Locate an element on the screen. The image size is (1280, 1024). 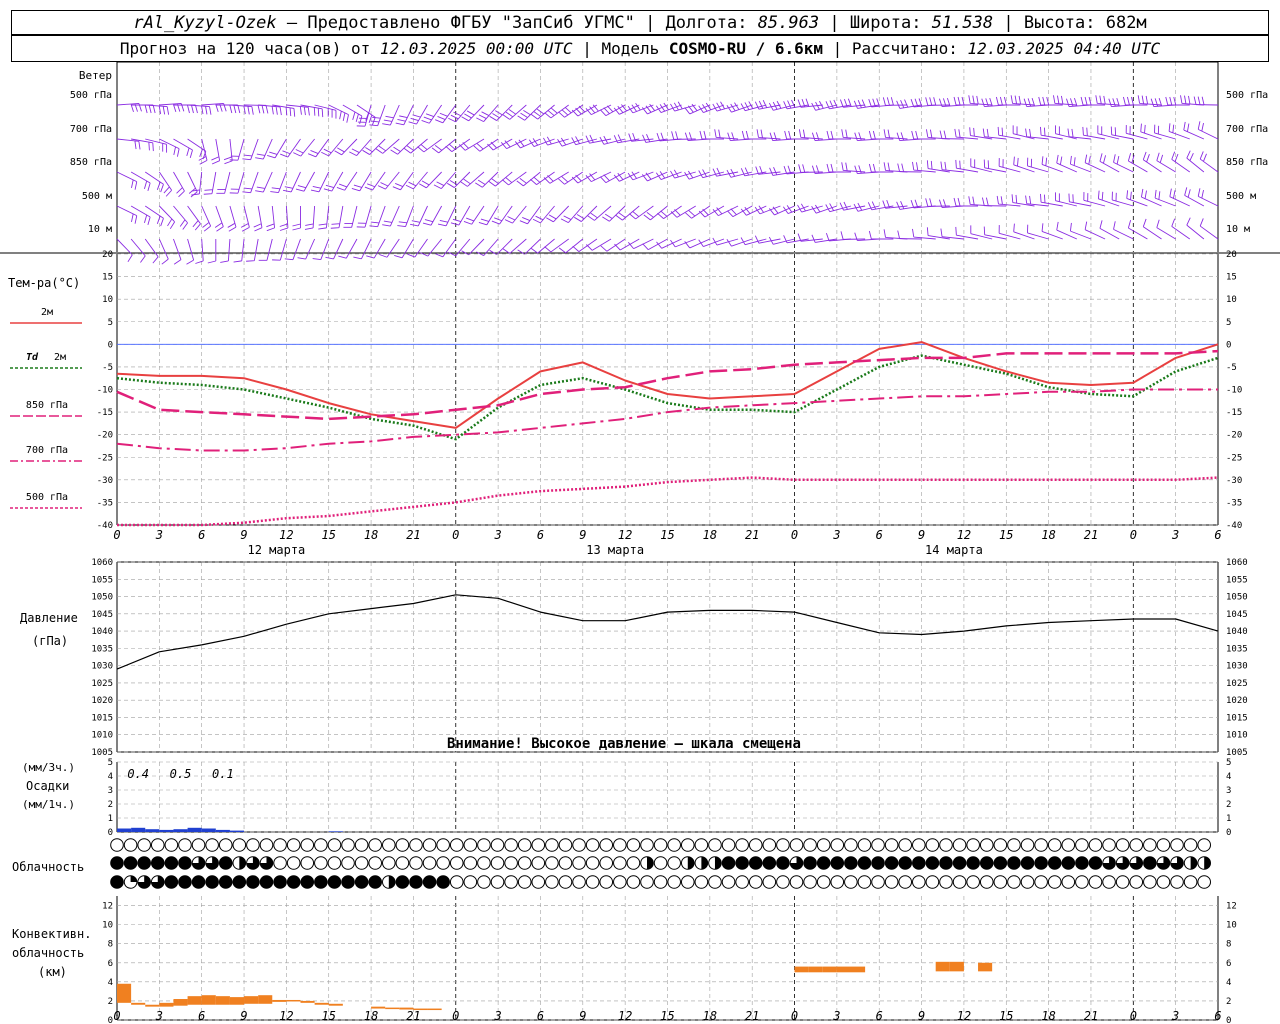
bottom-time-axis-hour-label: 12 is located at coordinates (286, 1016).